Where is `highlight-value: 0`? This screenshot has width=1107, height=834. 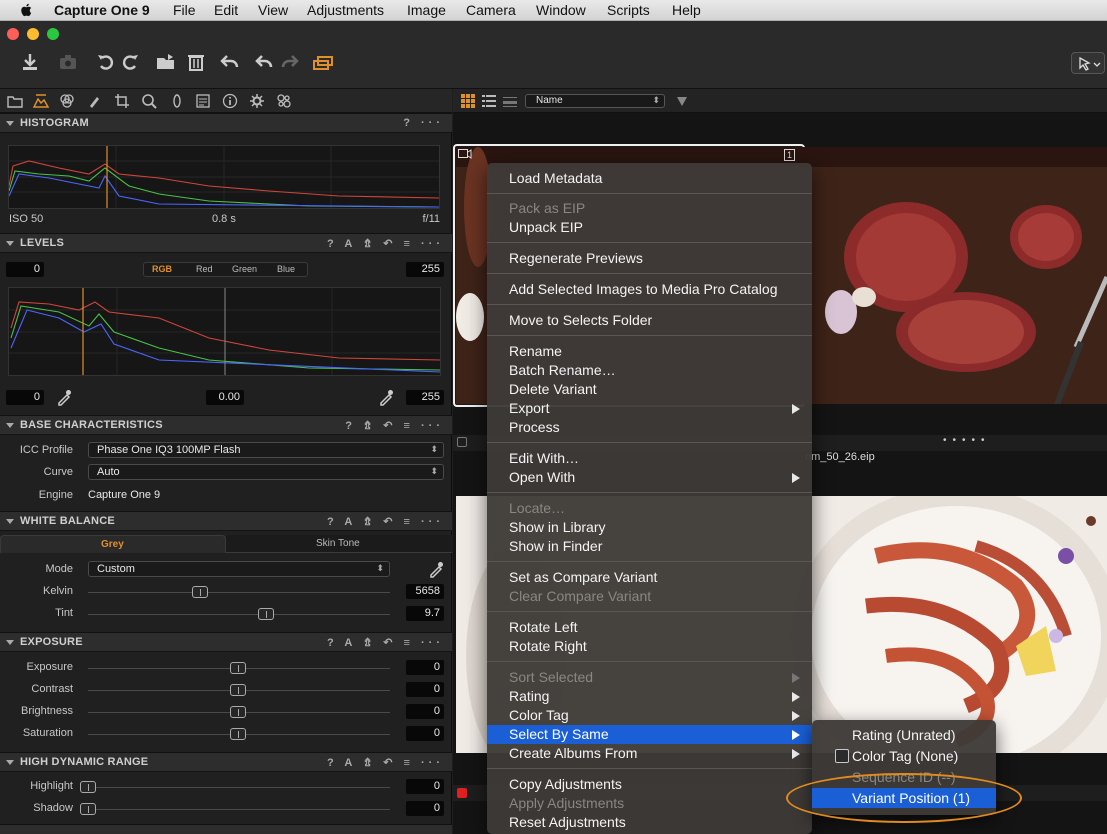 highlight-value: 0 is located at coordinates (425, 786).